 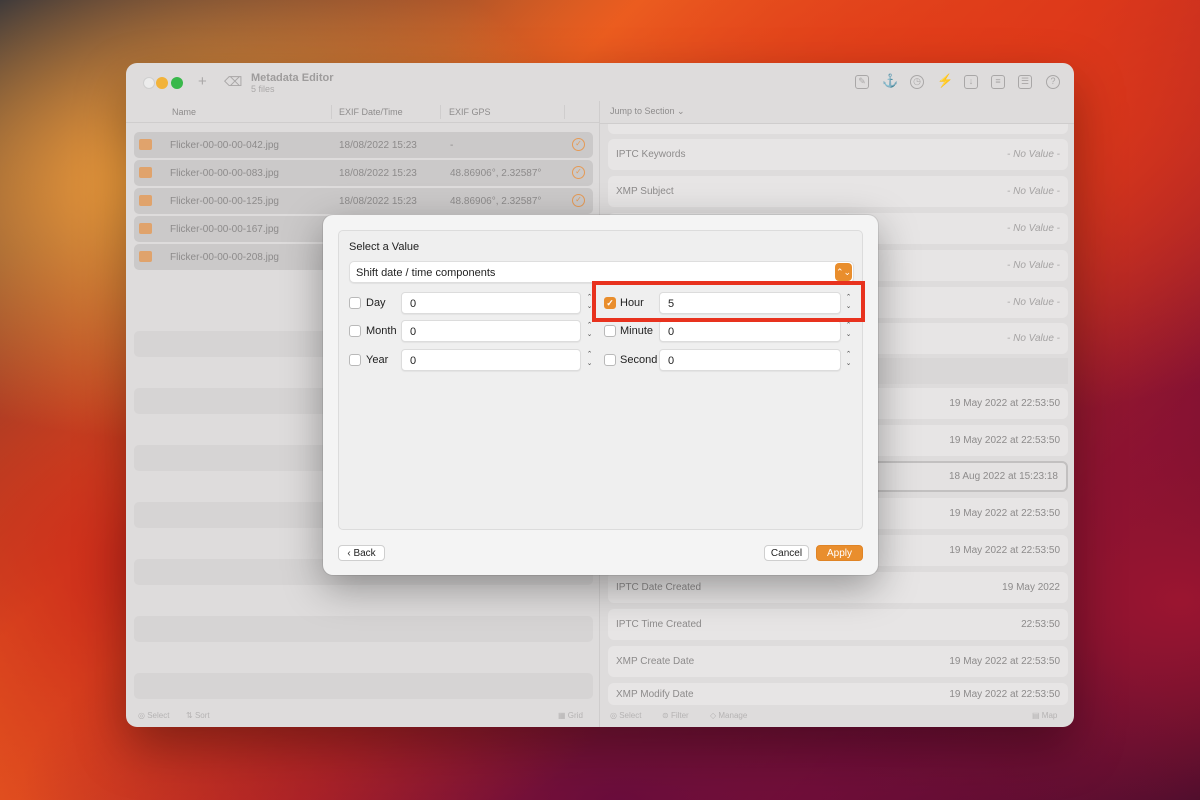 I want to click on cancel-button: Cancel, so click(x=786, y=553).